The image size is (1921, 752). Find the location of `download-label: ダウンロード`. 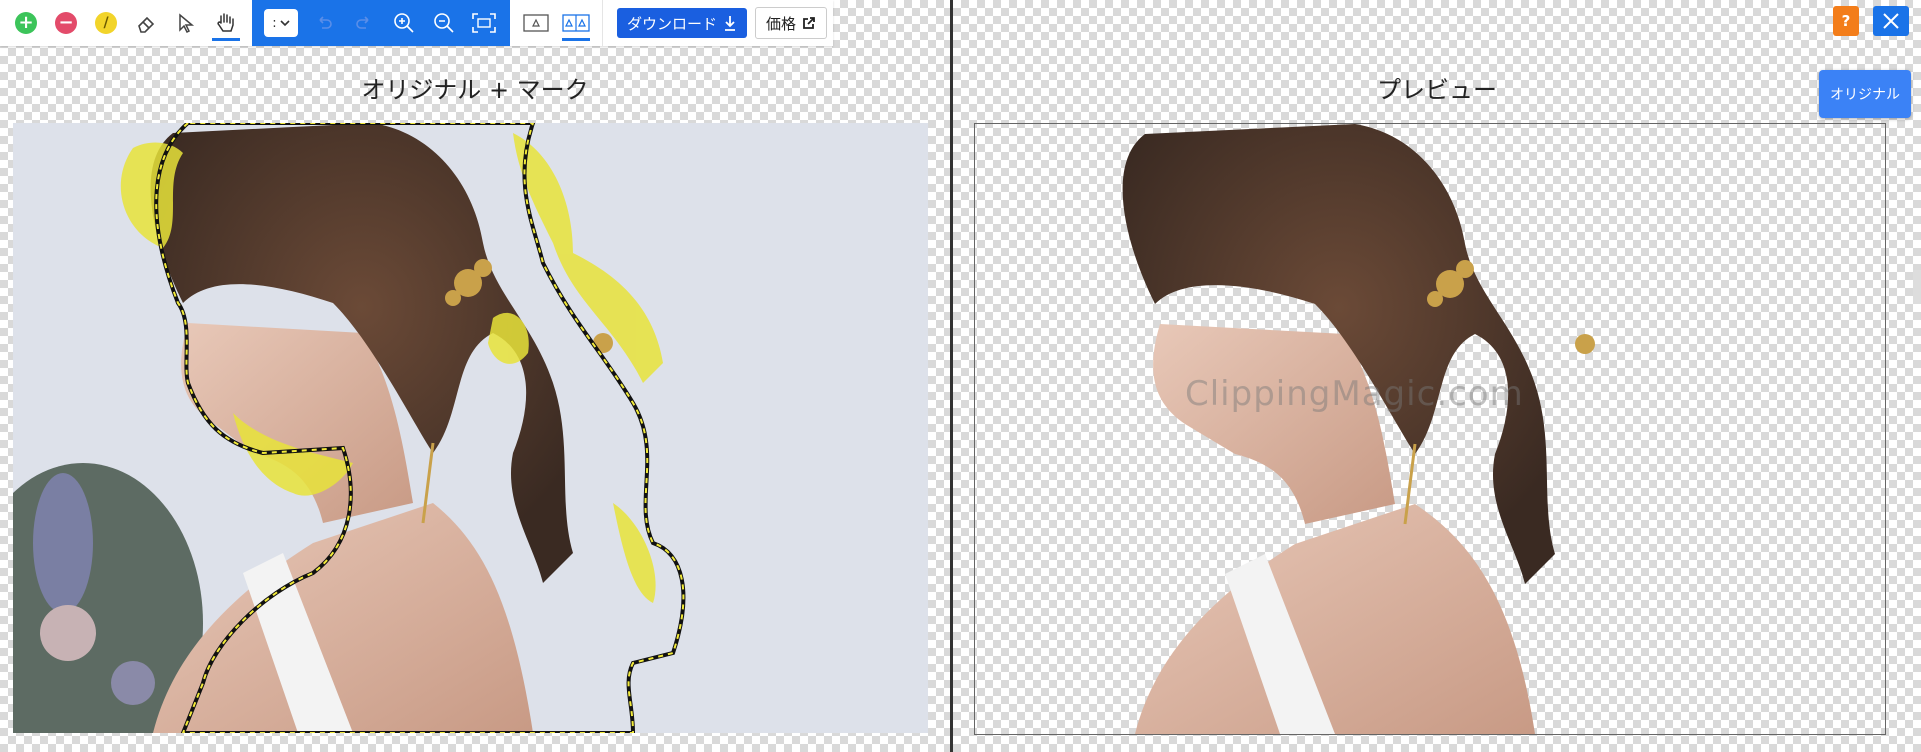

download-label: ダウンロード is located at coordinates (672, 23).